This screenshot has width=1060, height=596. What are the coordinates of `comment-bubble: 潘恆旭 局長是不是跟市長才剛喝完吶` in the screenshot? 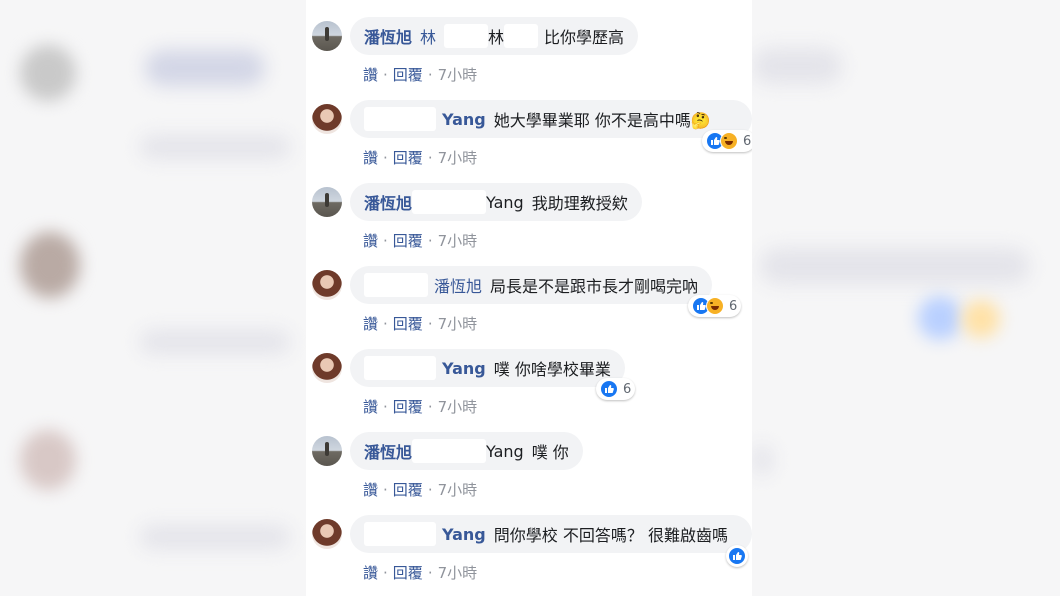 It's located at (531, 285).